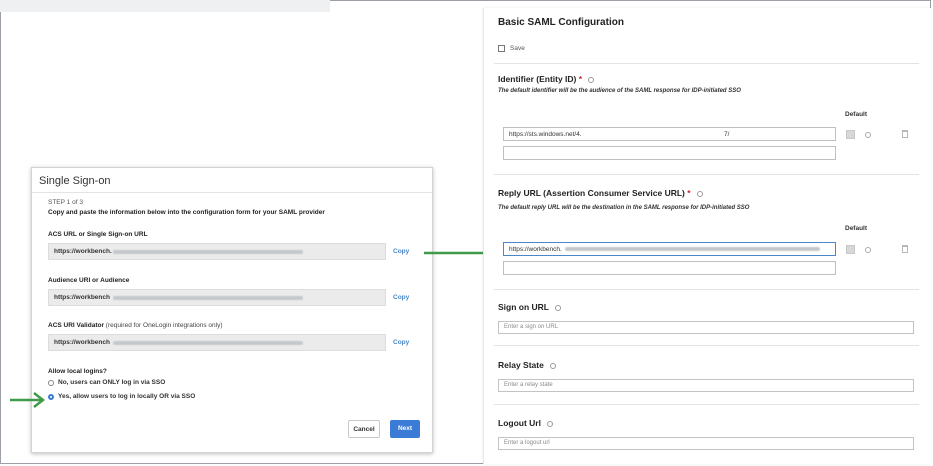 The width and height of the screenshot is (933, 466). I want to click on radio-icon, so click(51, 382).